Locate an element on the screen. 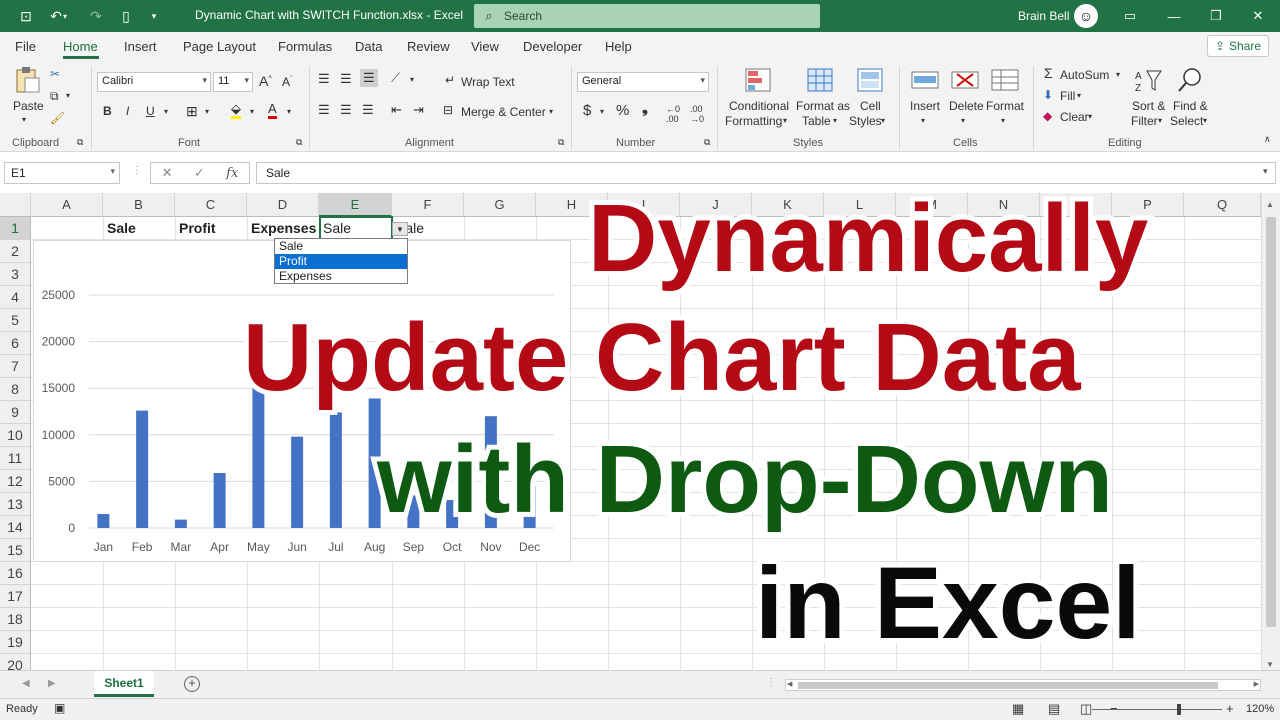 The width and height of the screenshot is (1280, 720). format-as-table-icon is located at coordinates (820, 80).